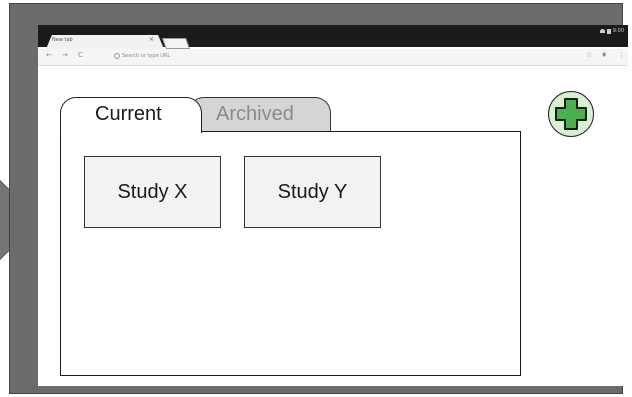 The image size is (632, 397). I want to click on plus-icon, so click(571, 114).